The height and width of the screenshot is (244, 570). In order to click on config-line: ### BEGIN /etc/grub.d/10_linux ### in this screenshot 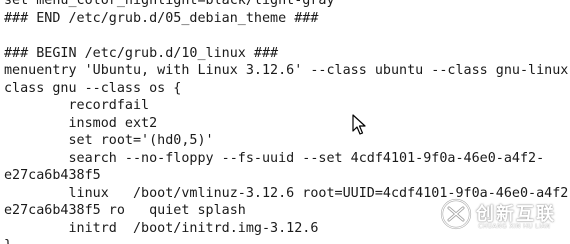, I will do `click(141, 53)`.